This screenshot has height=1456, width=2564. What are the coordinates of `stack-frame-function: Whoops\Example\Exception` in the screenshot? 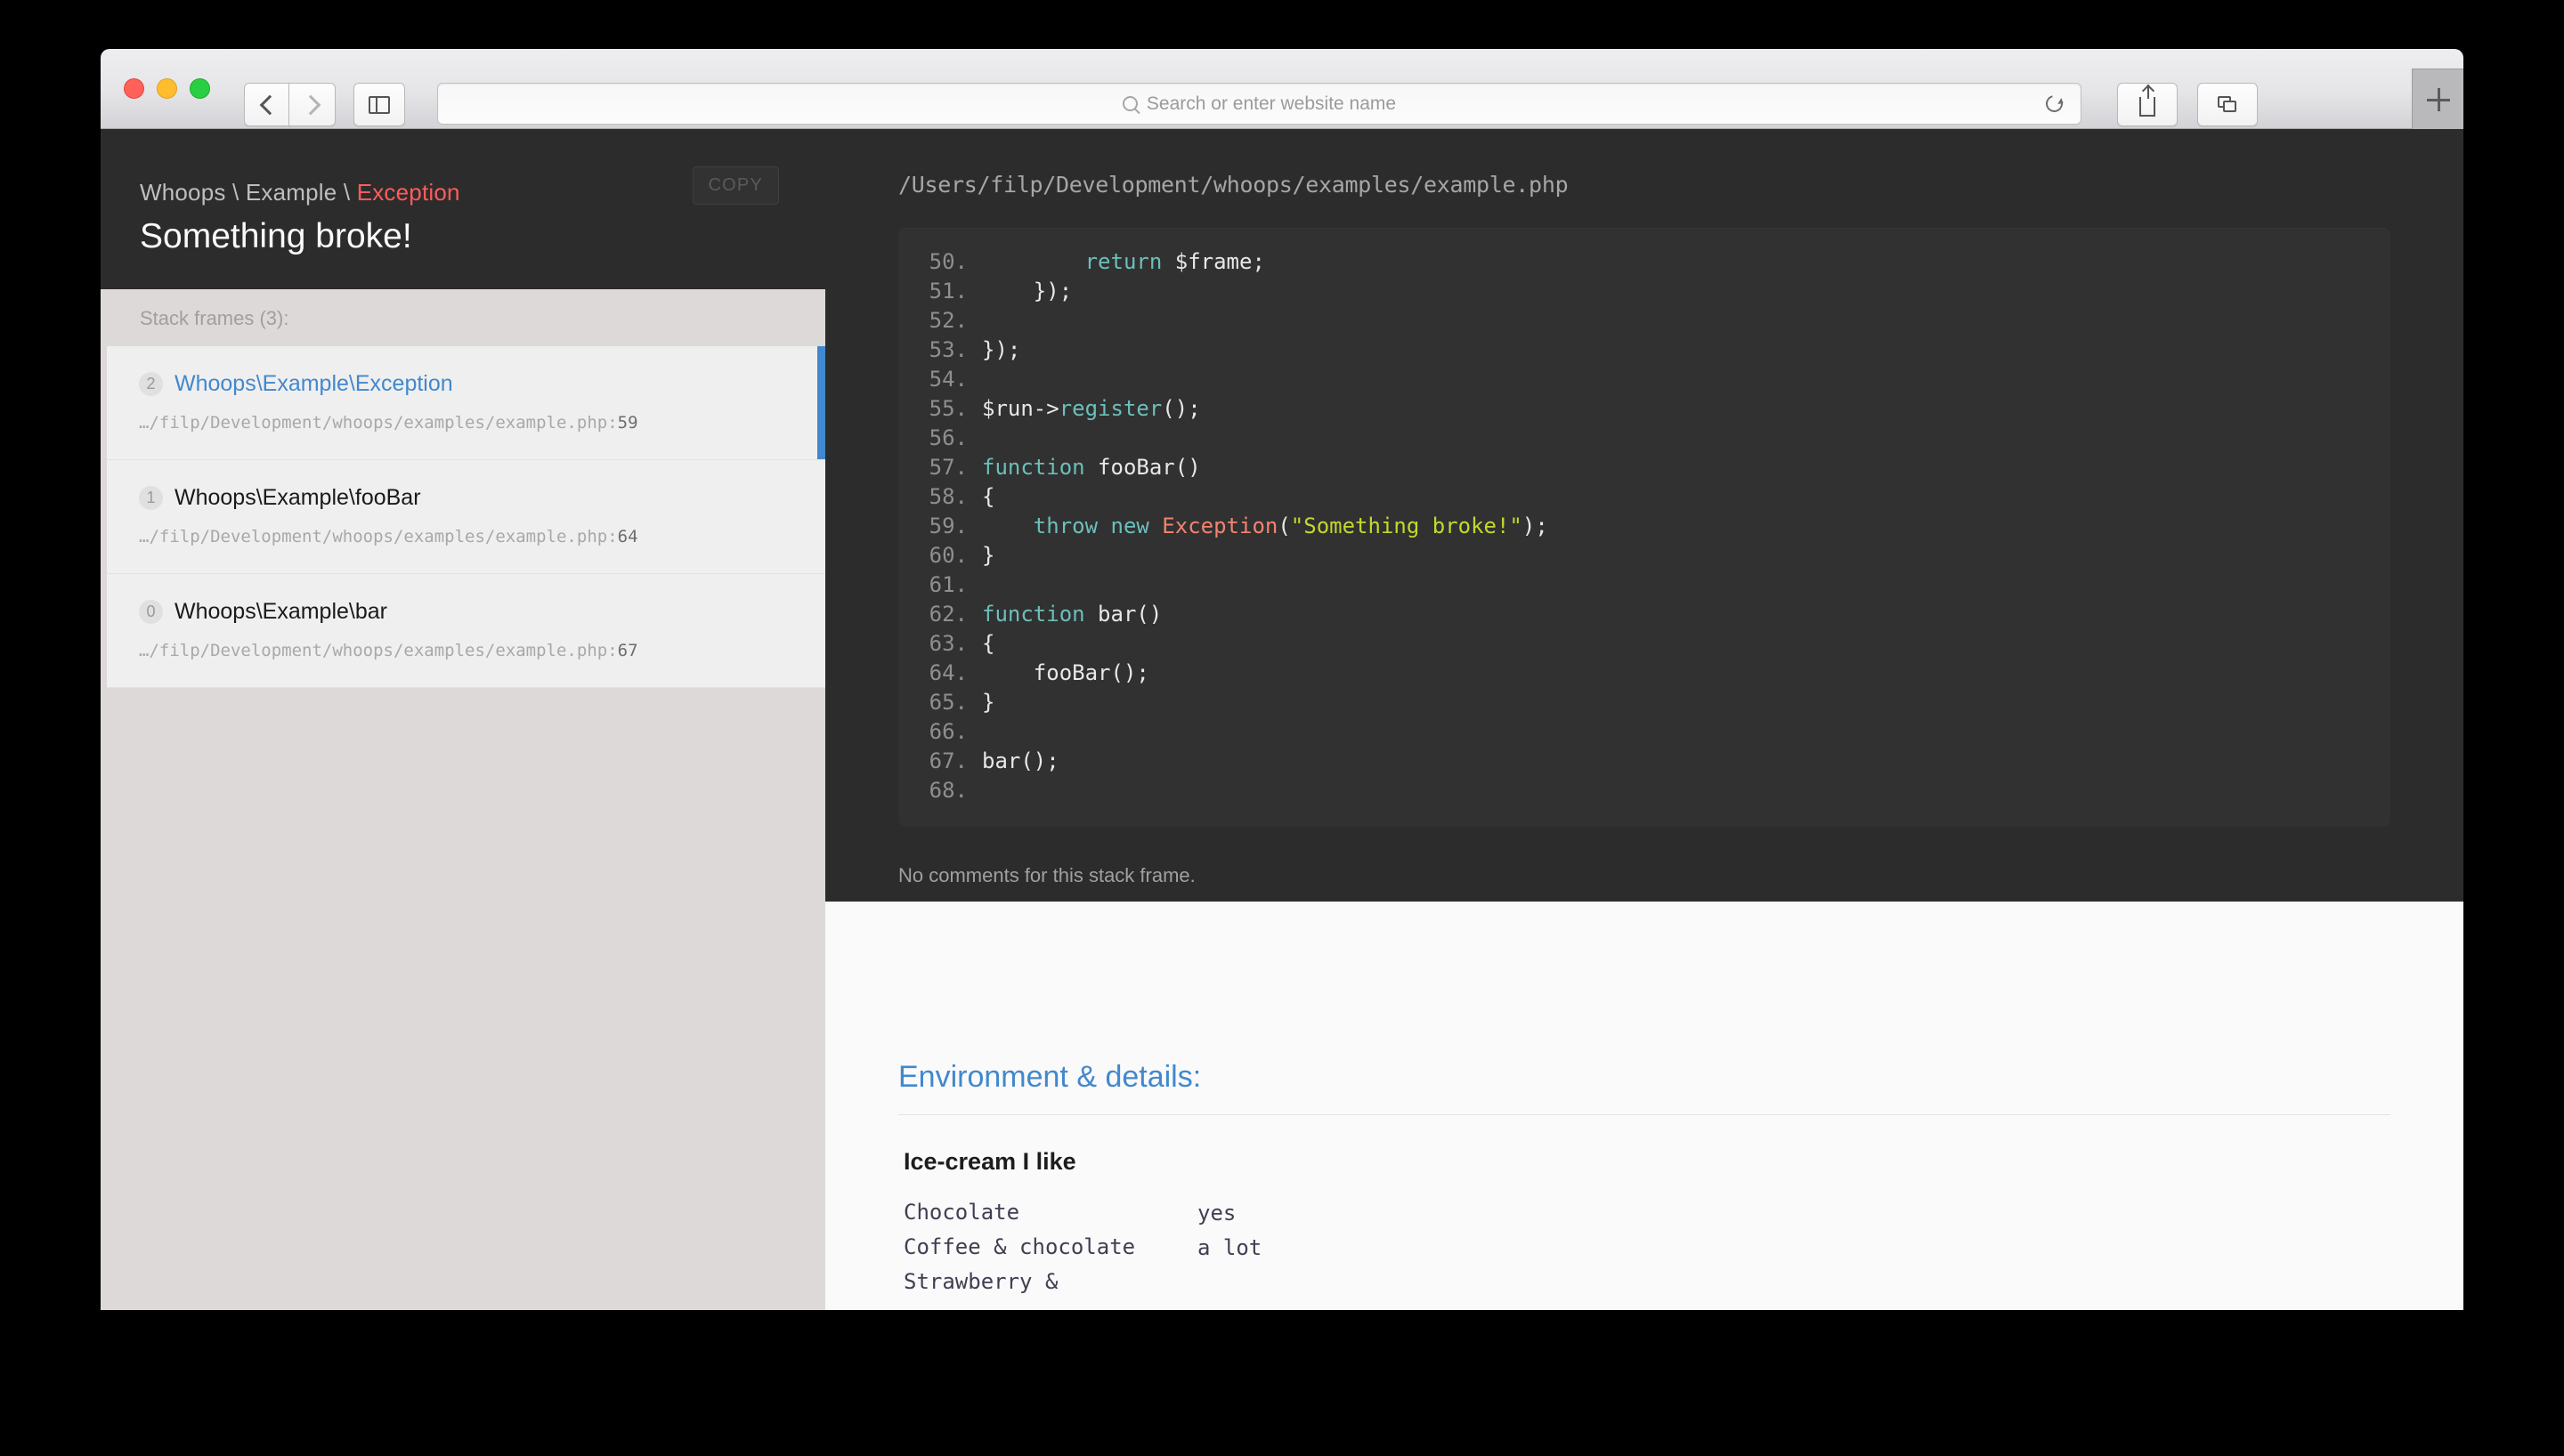 It's located at (313, 383).